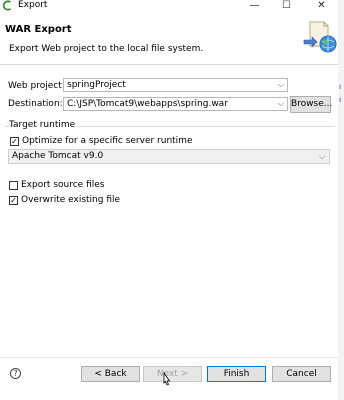 The width and height of the screenshot is (344, 400). Describe the element at coordinates (7, 5) in the screenshot. I see `eclipse-export-icon` at that location.